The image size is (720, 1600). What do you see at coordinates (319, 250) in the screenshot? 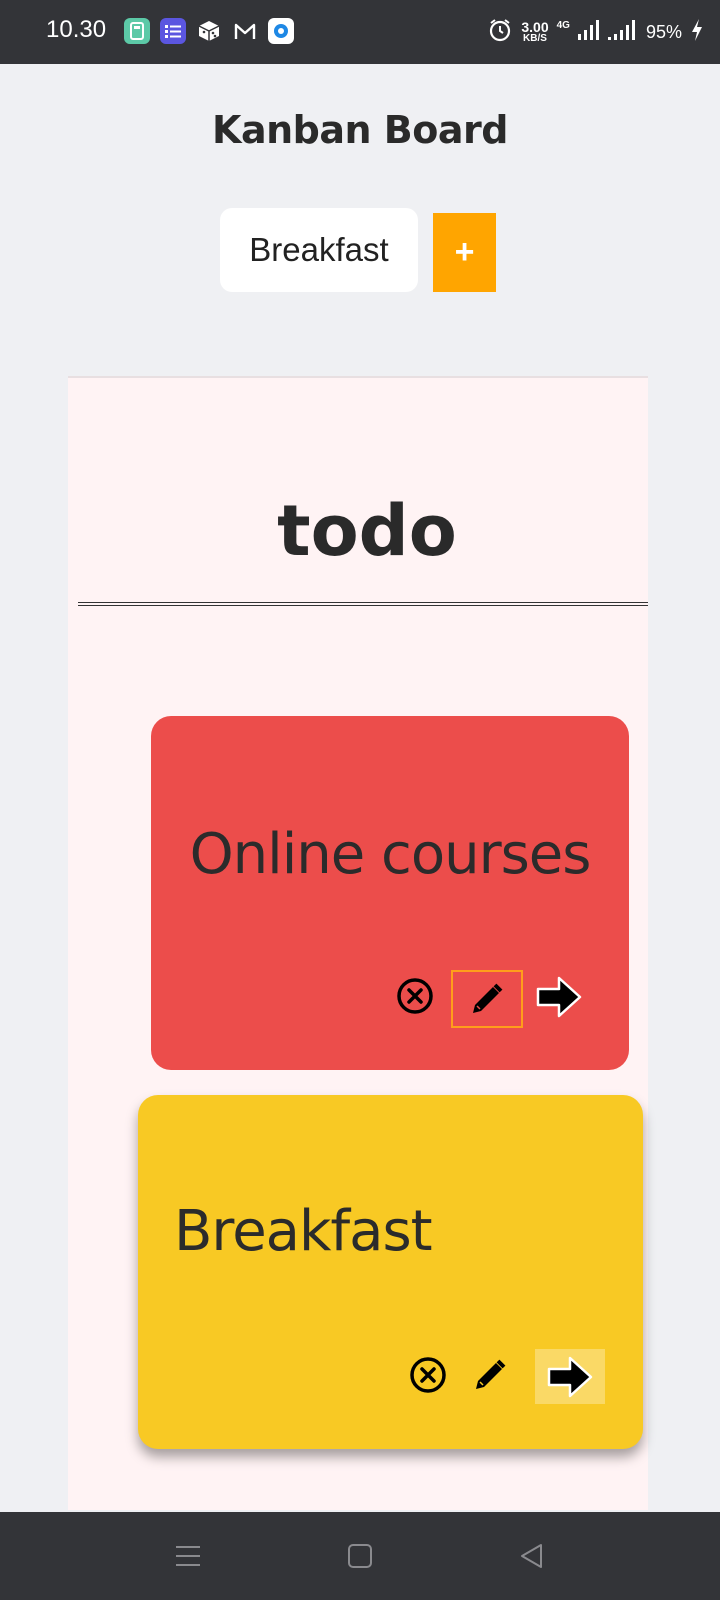
I see `task-input` at bounding box center [319, 250].